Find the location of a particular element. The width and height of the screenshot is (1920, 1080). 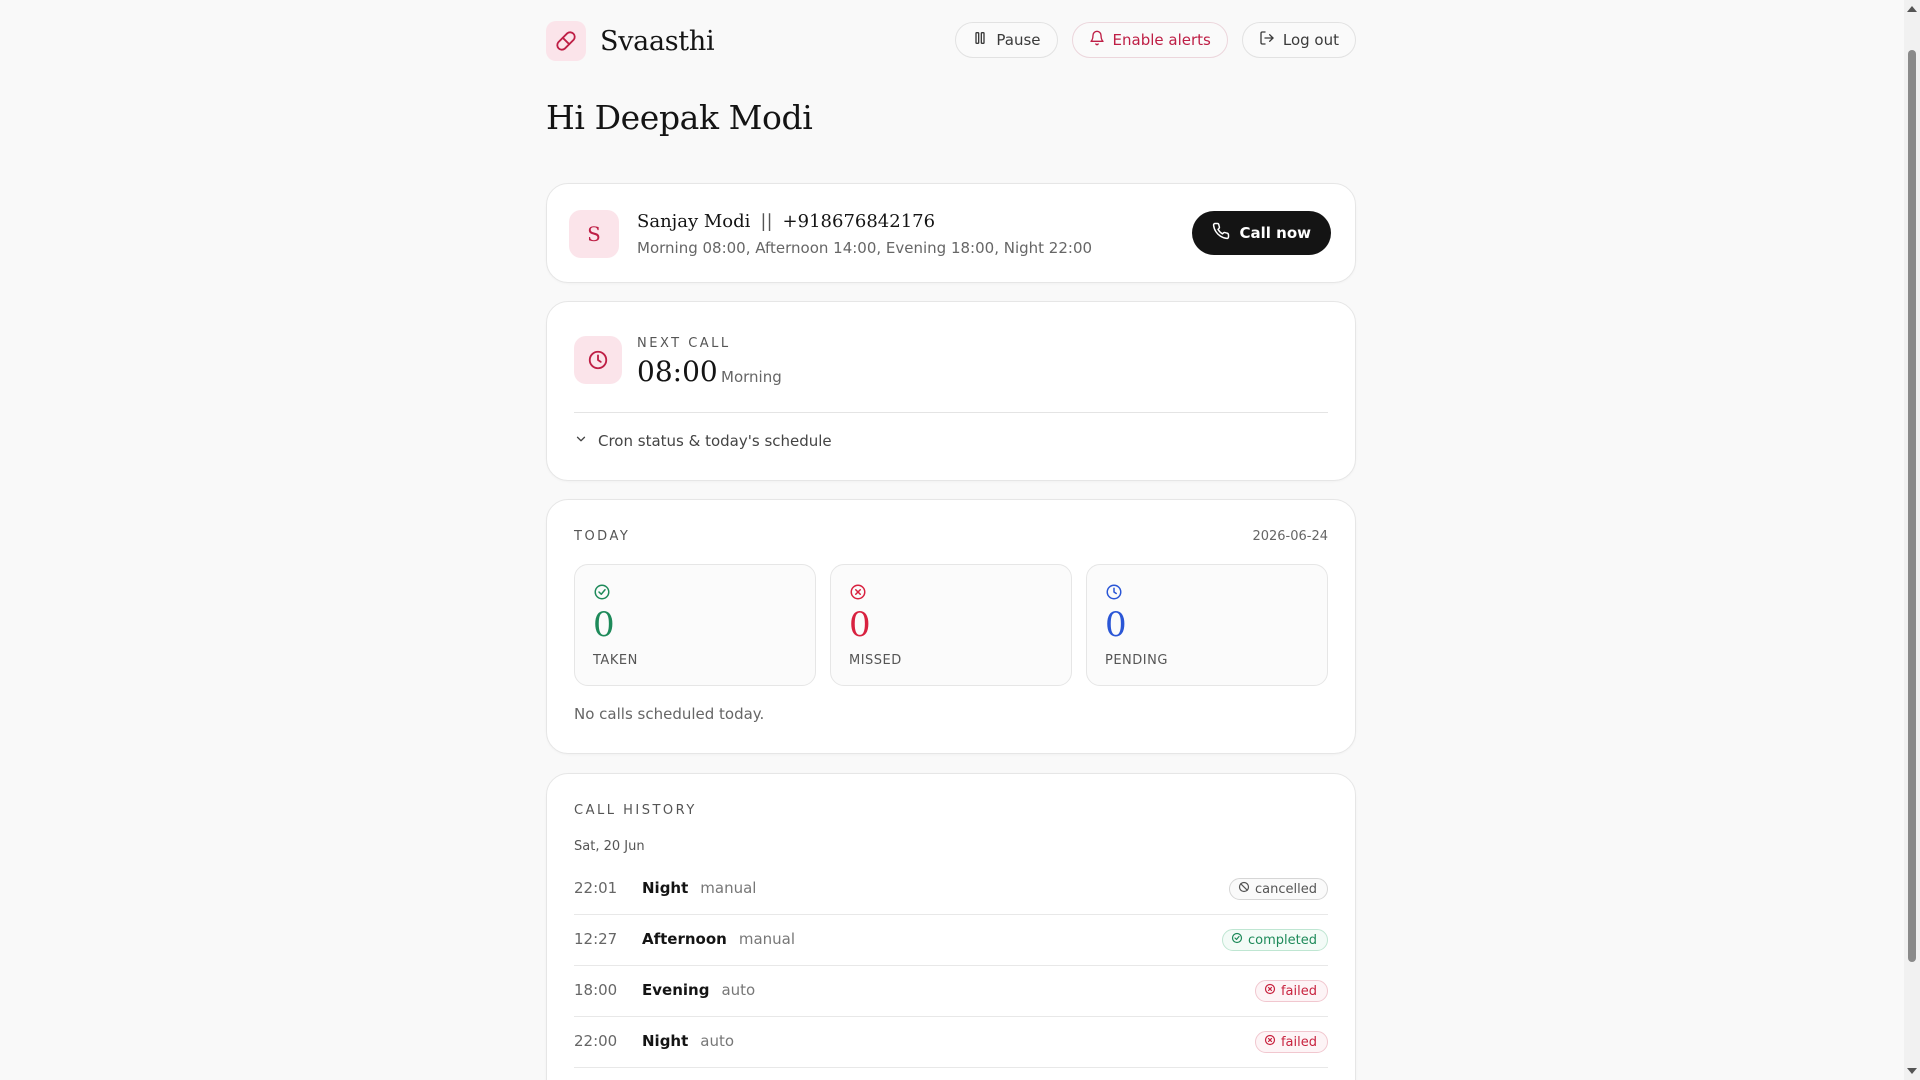

stat-pending-label: PENDING is located at coordinates (1136, 660).